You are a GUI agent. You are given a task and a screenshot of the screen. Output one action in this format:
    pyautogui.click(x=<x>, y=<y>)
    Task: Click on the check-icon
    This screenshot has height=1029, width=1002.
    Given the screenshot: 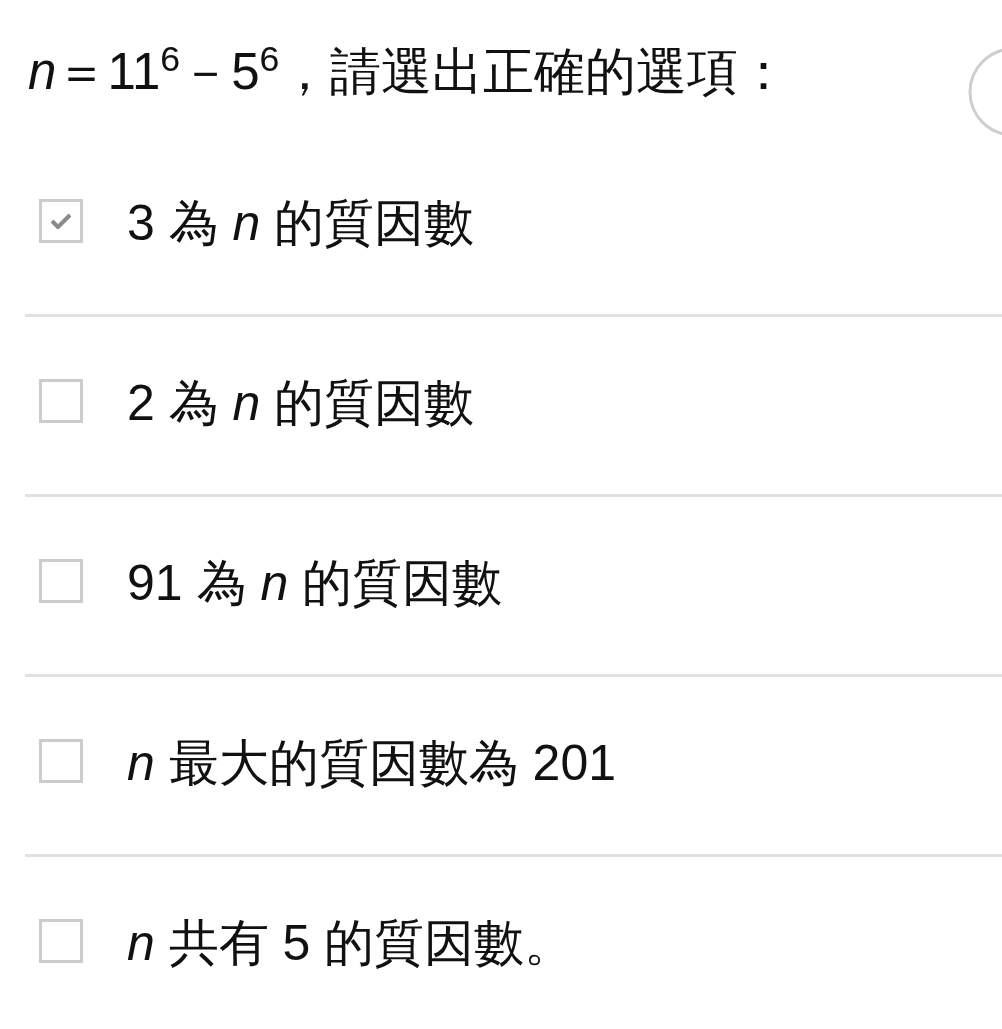 What is the action you would take?
    pyautogui.click(x=61, y=220)
    